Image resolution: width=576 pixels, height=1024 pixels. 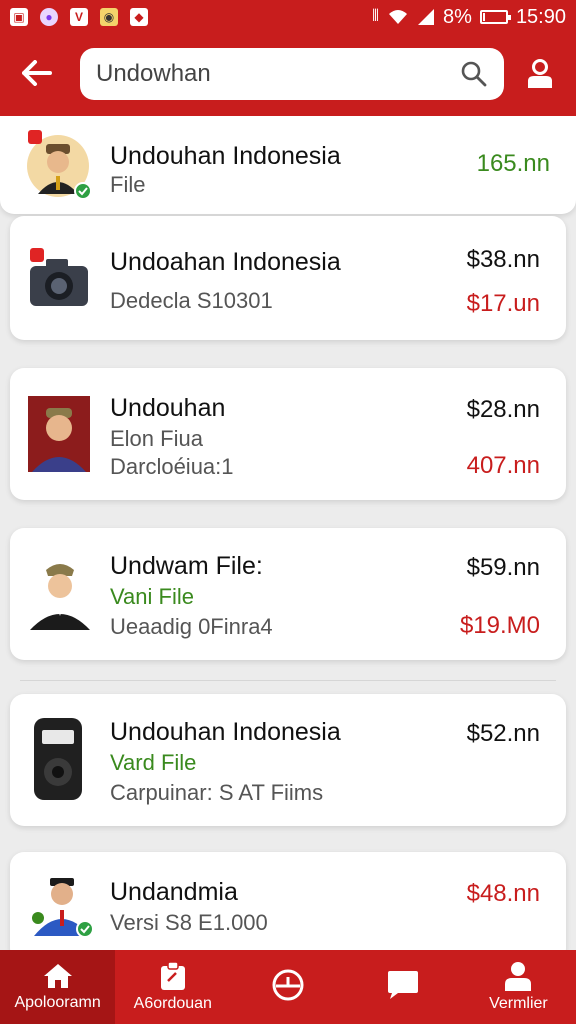 What do you see at coordinates (503, 409) in the screenshot?
I see `item-price: $28.nn` at bounding box center [503, 409].